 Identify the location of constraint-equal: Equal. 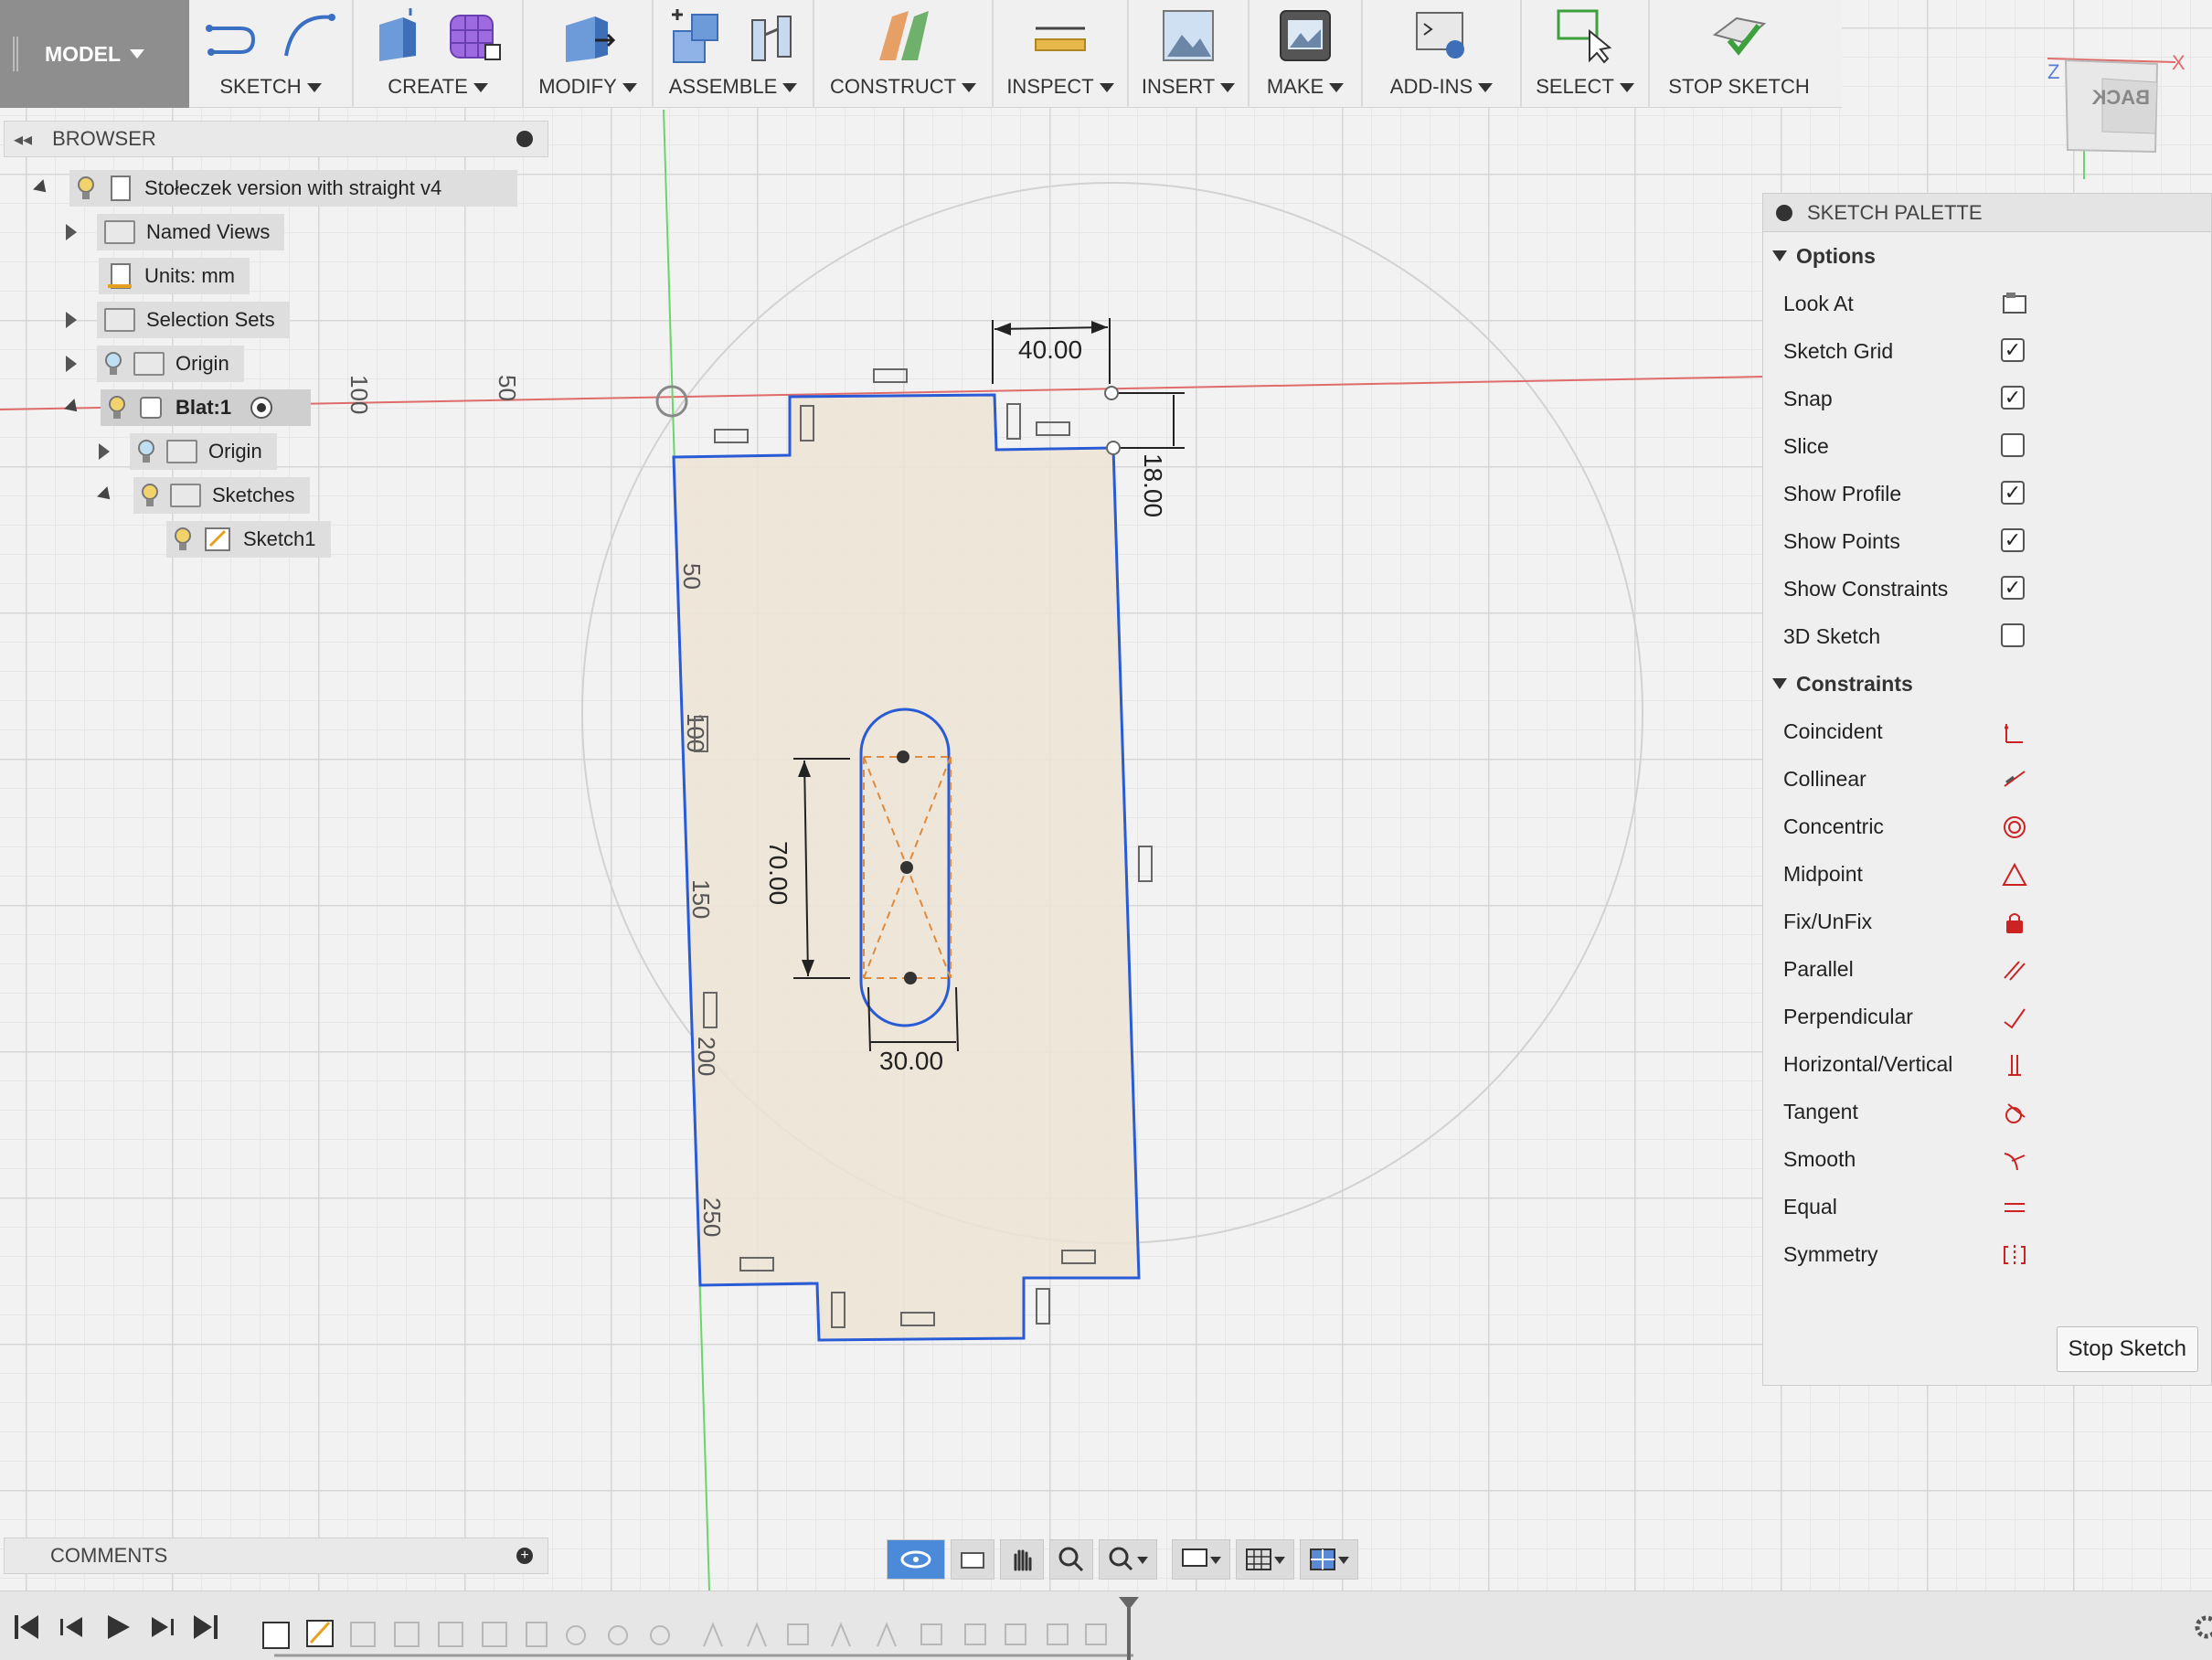
(1987, 1206).